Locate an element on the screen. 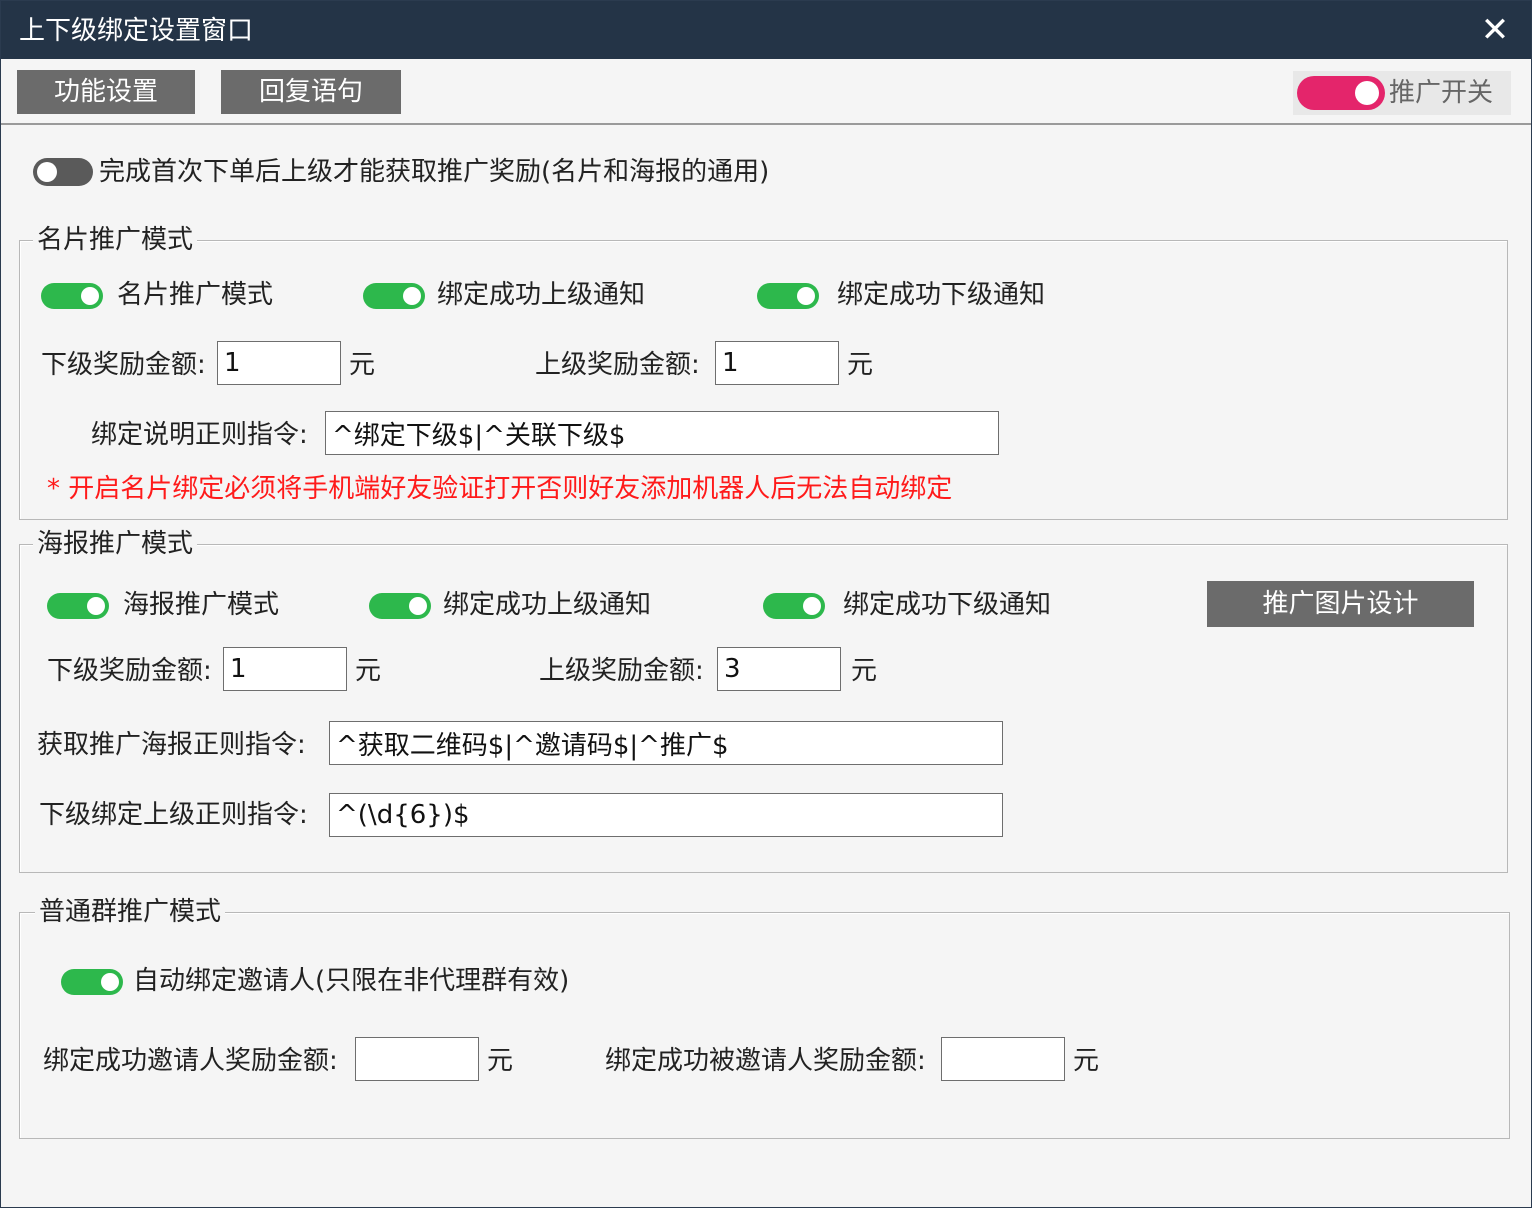  invitee-reward-unit: 元 is located at coordinates (1086, 1061).